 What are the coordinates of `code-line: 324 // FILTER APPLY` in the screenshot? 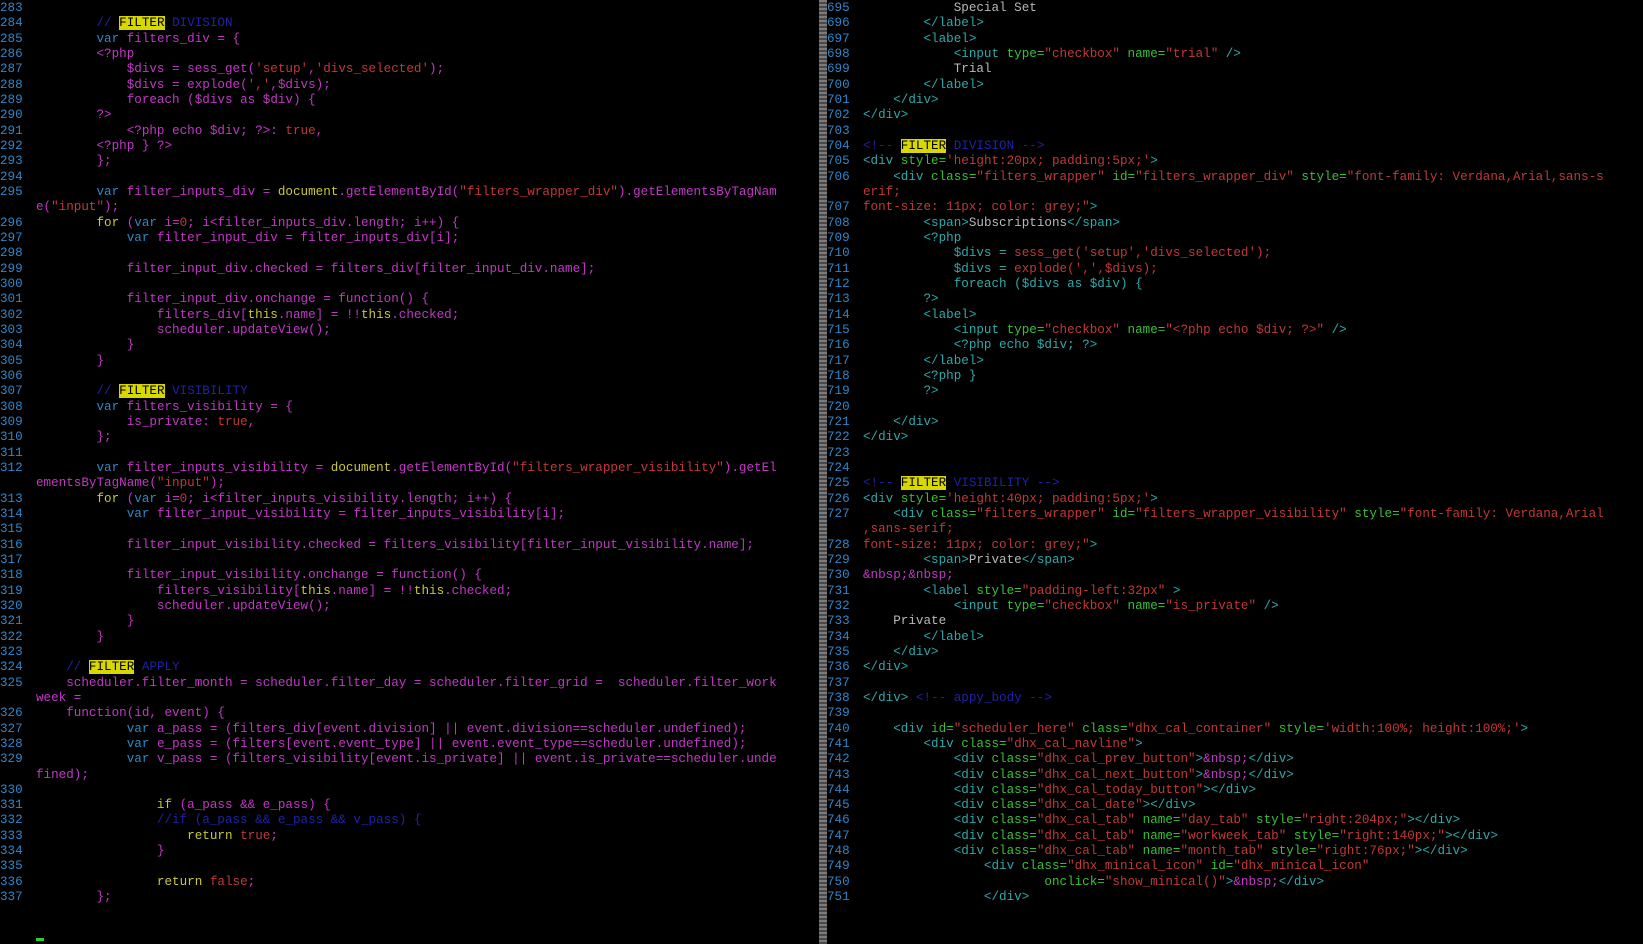 It's located at (400, 667).